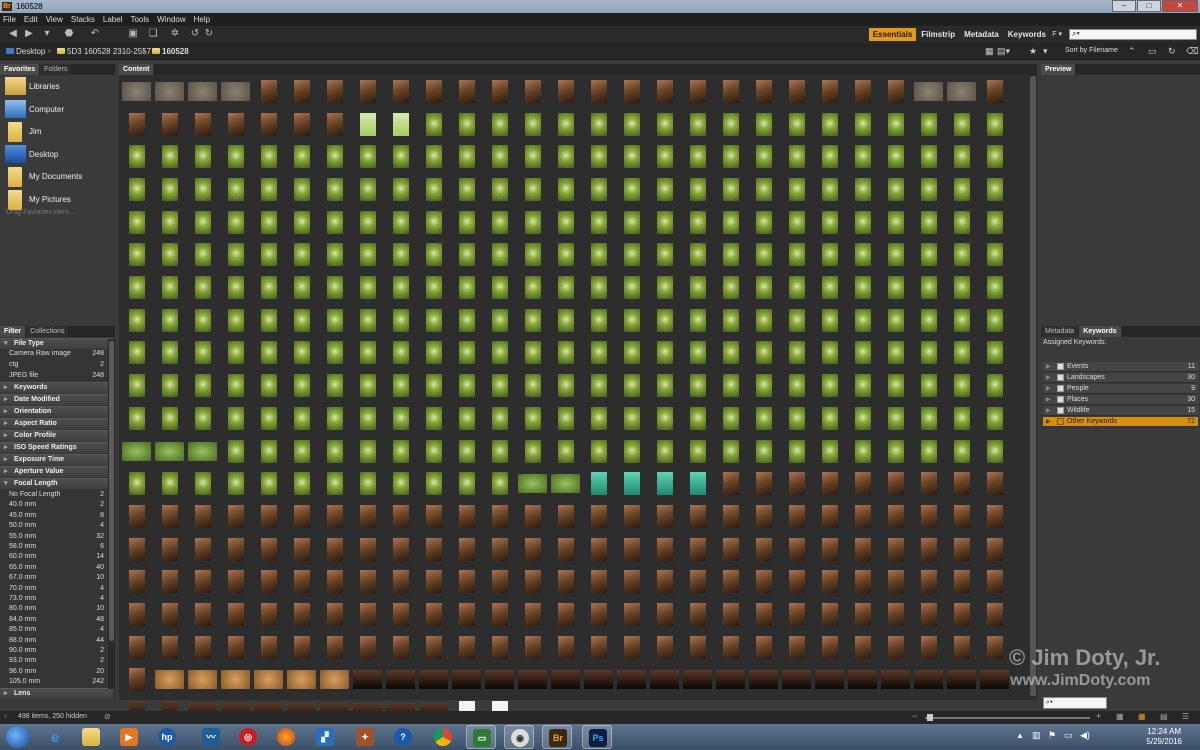  What do you see at coordinates (557, 737) in the screenshot?
I see `taskbar-bridge: Br` at bounding box center [557, 737].